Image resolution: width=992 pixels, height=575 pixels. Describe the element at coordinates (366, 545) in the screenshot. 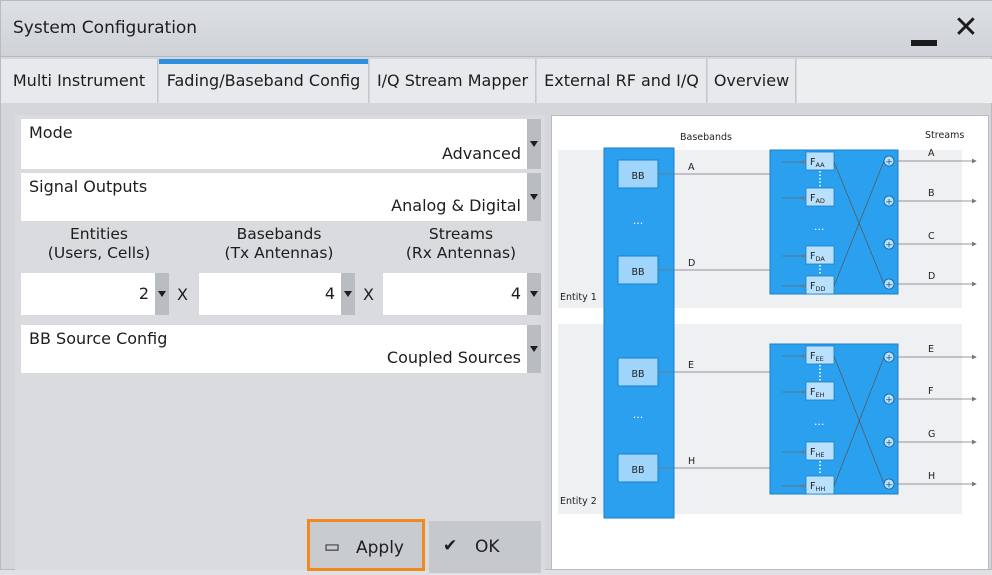

I see `apply-button: ▭ Apply` at that location.